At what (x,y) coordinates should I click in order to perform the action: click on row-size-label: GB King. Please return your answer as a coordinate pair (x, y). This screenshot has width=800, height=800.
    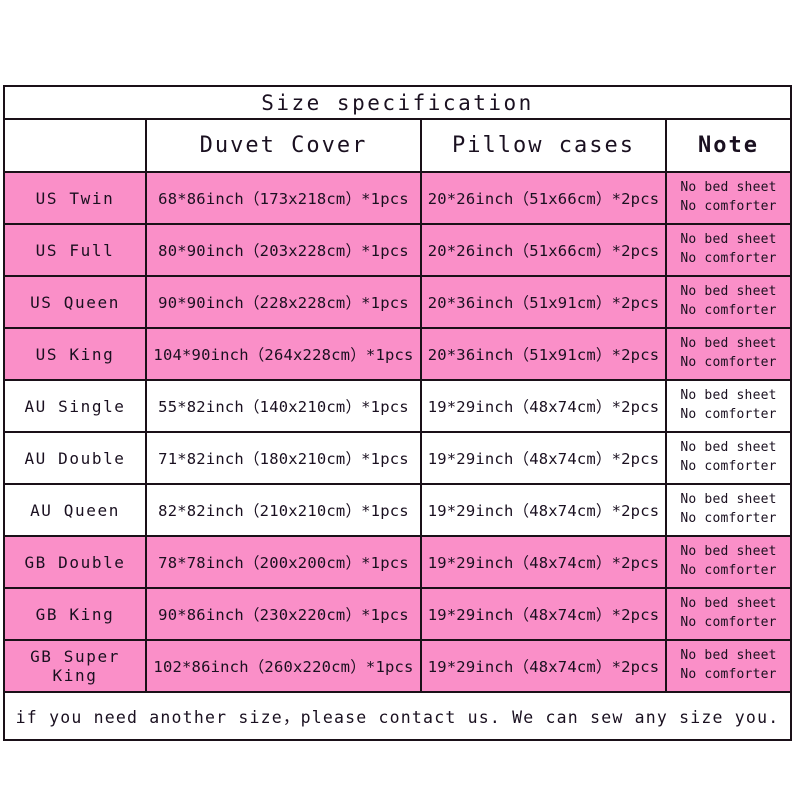
    Looking at the image, I should click on (75, 614).